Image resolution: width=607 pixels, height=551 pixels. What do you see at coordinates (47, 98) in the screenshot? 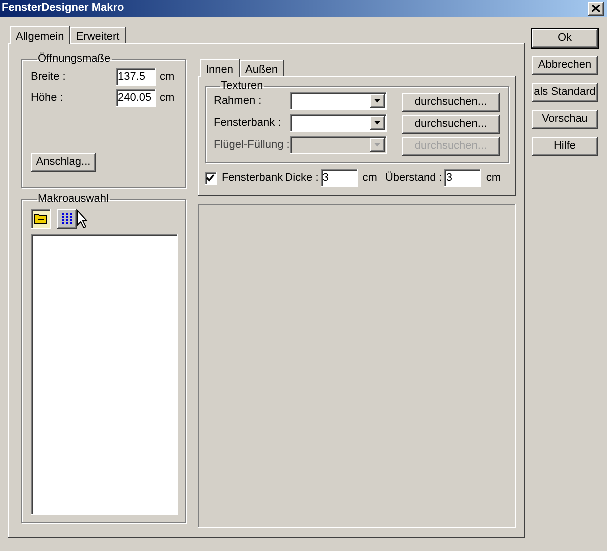
I see `field-label: Höhe :` at bounding box center [47, 98].